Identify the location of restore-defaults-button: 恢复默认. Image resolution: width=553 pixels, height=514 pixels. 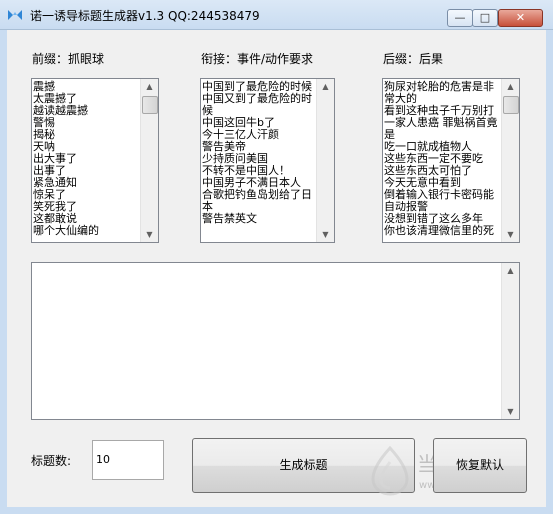
(480, 465).